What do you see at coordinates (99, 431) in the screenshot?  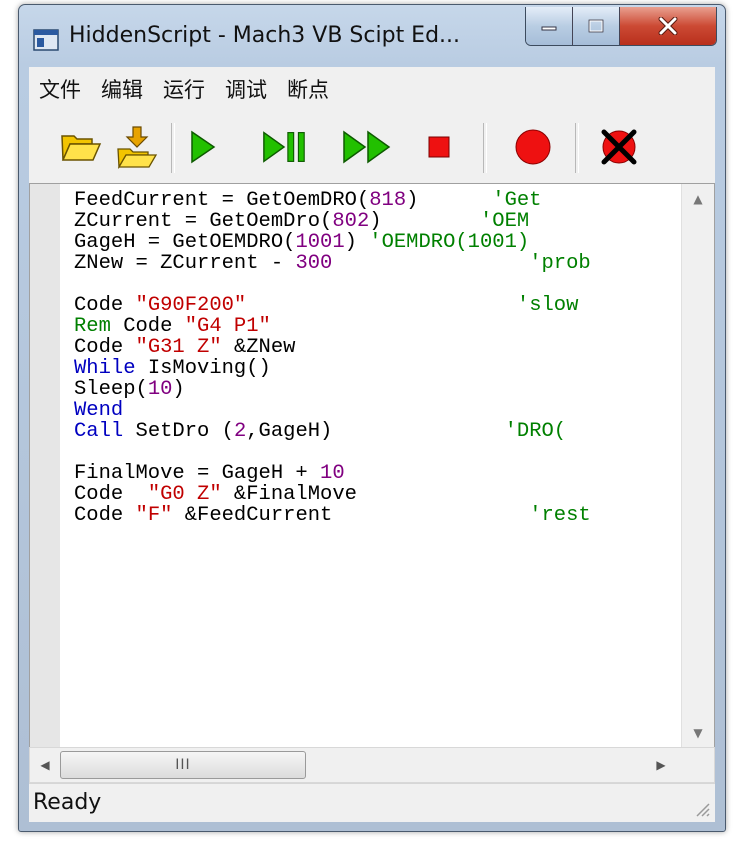 I see `code-token: Call` at bounding box center [99, 431].